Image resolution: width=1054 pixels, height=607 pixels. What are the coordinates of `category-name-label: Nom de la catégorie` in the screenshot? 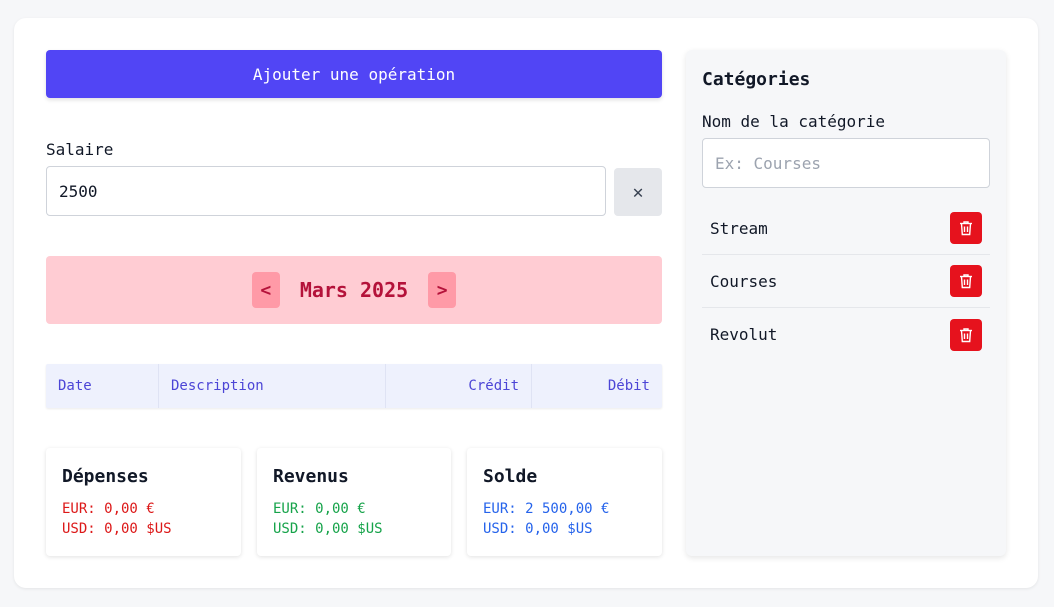 It's located at (794, 121).